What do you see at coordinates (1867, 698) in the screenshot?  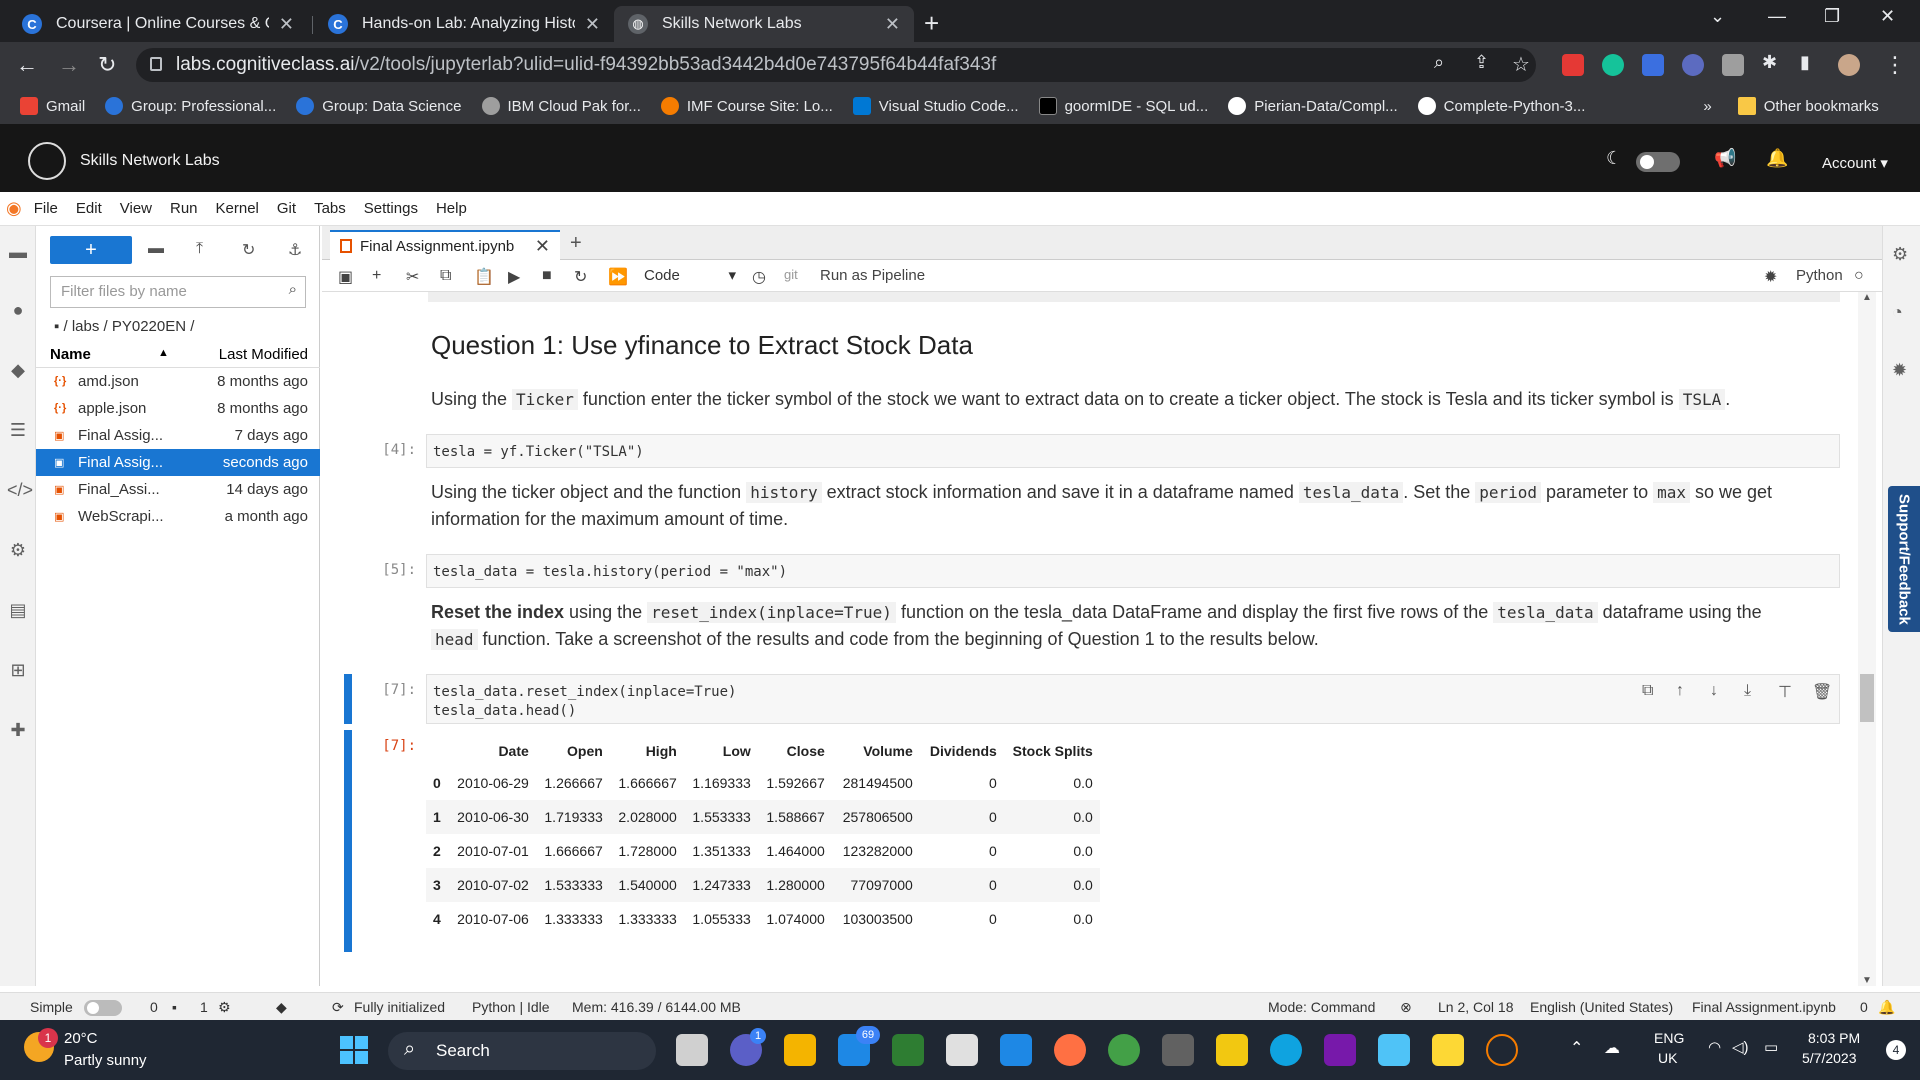 I see `scrollbar-thumb` at bounding box center [1867, 698].